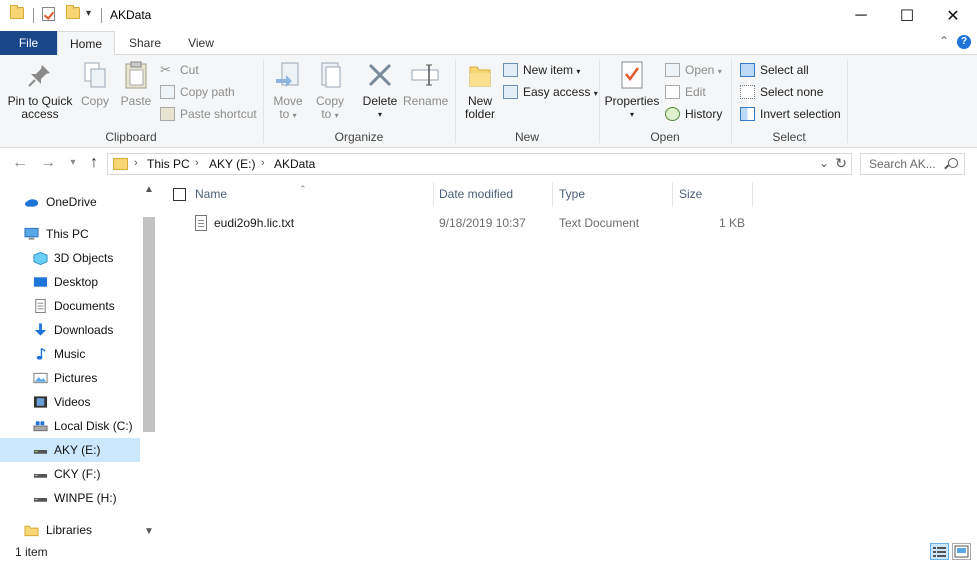  I want to click on window-title: AKData, so click(131, 15).